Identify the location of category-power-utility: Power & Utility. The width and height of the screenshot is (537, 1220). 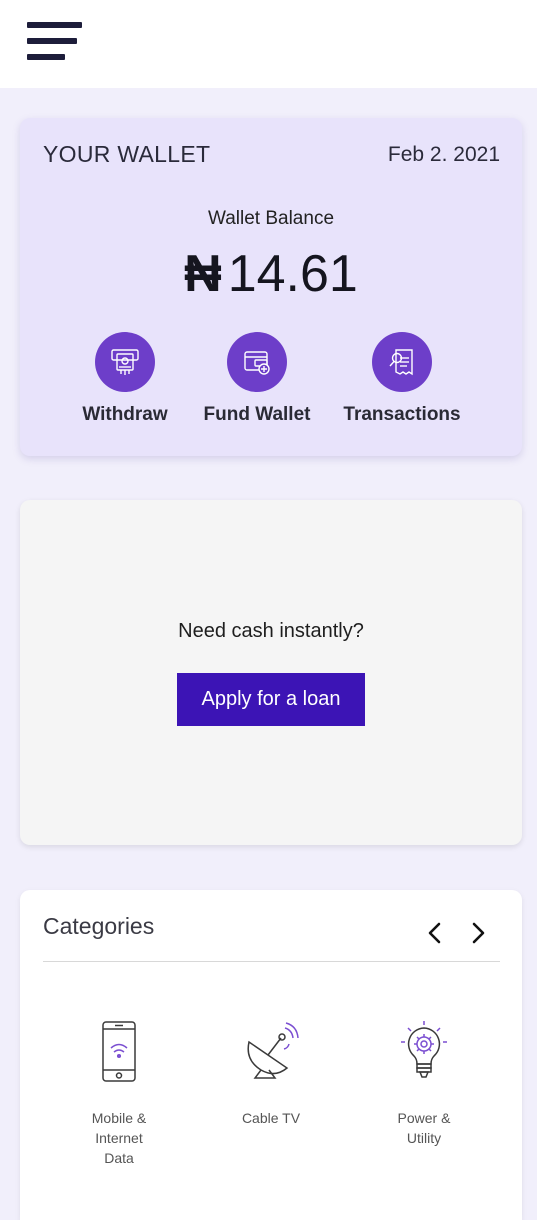
(424, 1084).